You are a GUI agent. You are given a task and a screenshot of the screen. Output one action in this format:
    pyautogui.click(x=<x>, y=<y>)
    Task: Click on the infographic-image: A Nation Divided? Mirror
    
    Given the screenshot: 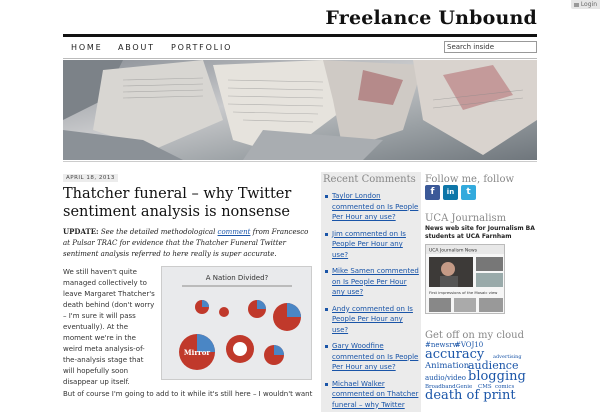 What is the action you would take?
    pyautogui.click(x=236, y=323)
    